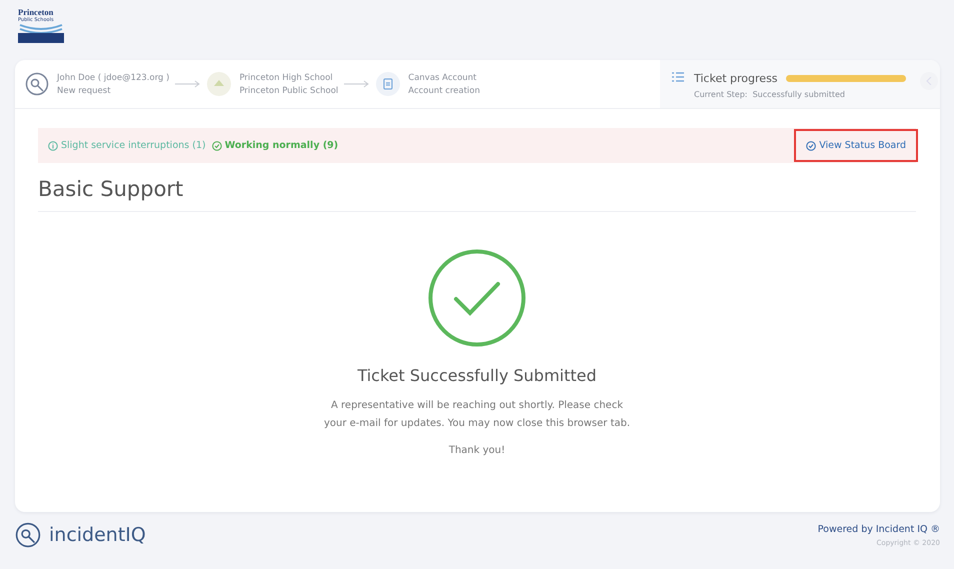  I want to click on breadcrumb-title: Princeton High School, so click(286, 77).